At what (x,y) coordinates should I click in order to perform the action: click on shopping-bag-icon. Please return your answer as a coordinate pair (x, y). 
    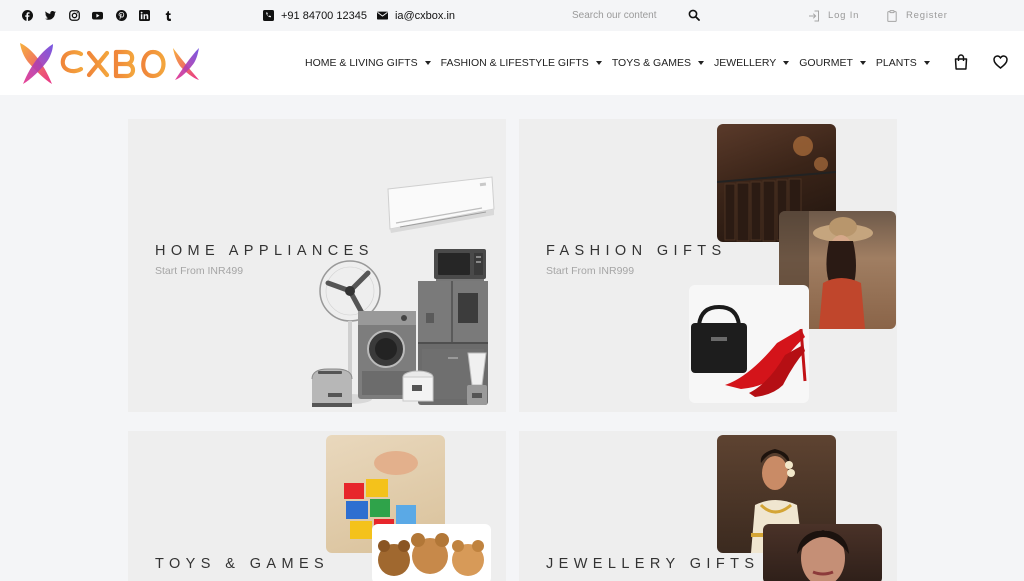
    Looking at the image, I should click on (961, 62).